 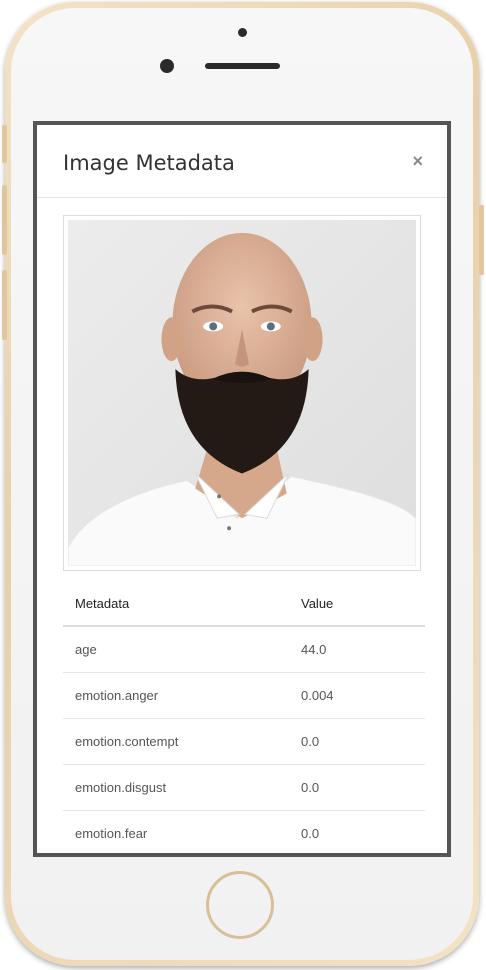 I want to click on row-key: emotion.anger, so click(x=176, y=695).